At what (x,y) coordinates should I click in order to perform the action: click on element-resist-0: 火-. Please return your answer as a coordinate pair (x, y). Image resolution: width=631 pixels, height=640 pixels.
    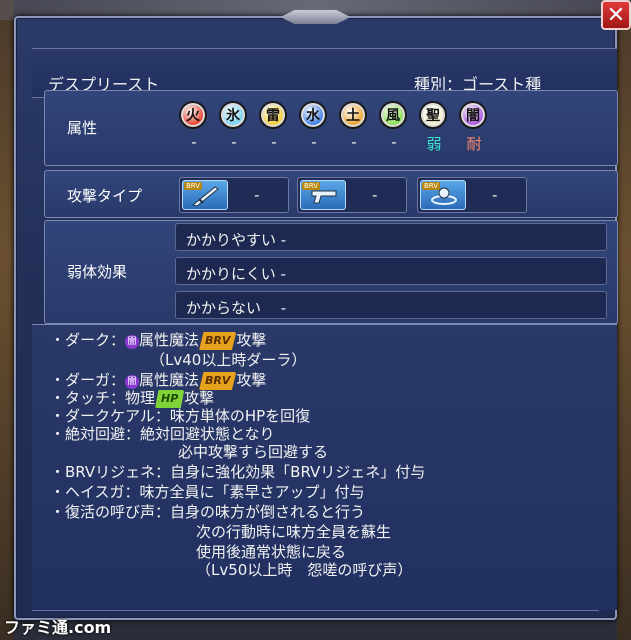
    Looking at the image, I should click on (194, 126).